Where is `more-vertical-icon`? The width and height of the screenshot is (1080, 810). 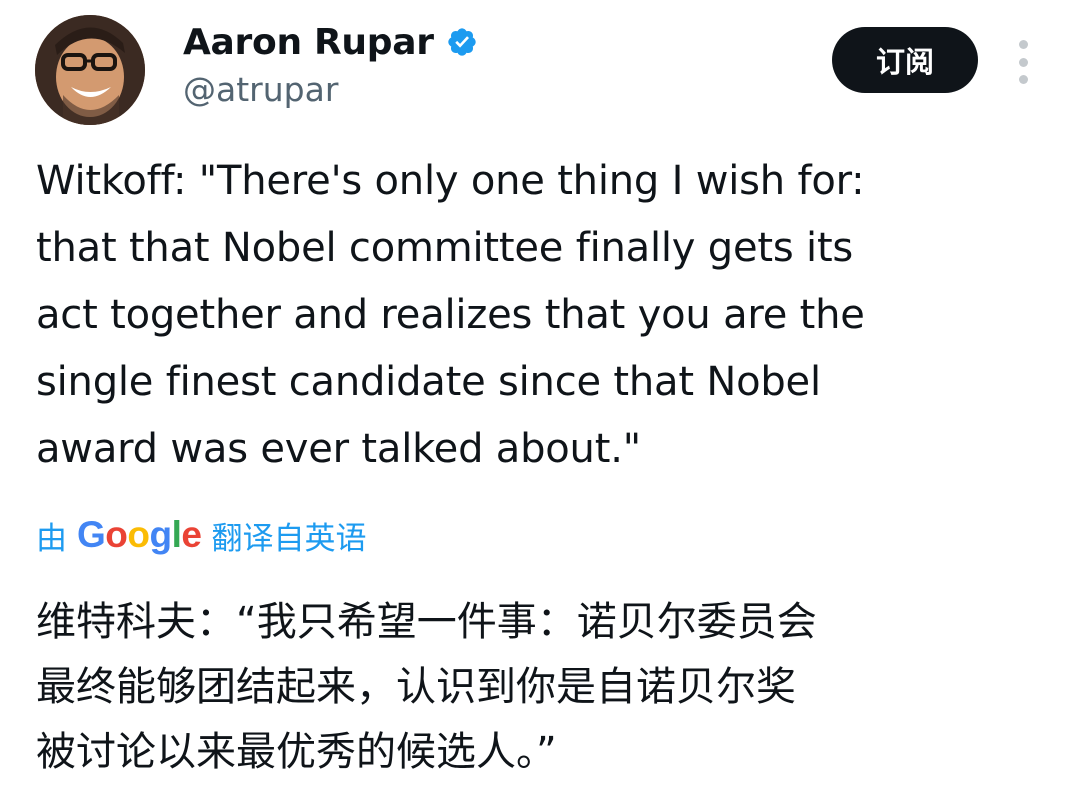
more-vertical-icon is located at coordinates (1023, 62).